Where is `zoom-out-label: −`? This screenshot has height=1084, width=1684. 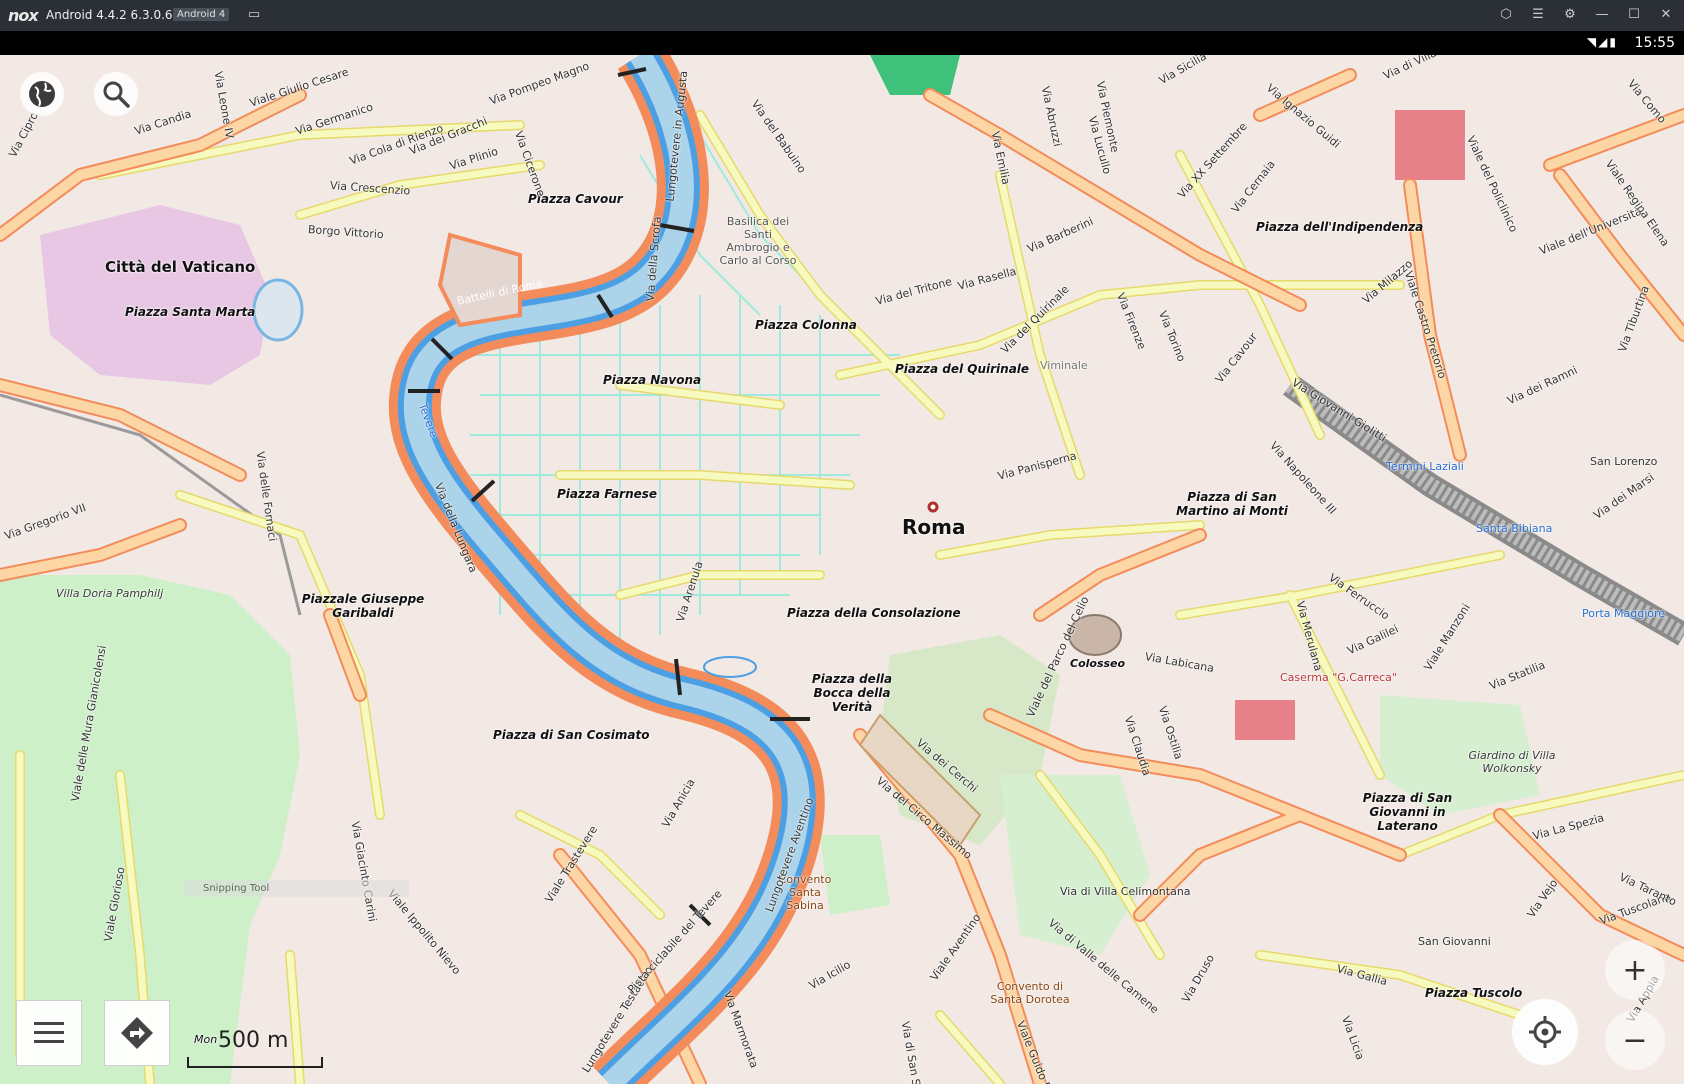 zoom-out-label: − is located at coordinates (1635, 1040).